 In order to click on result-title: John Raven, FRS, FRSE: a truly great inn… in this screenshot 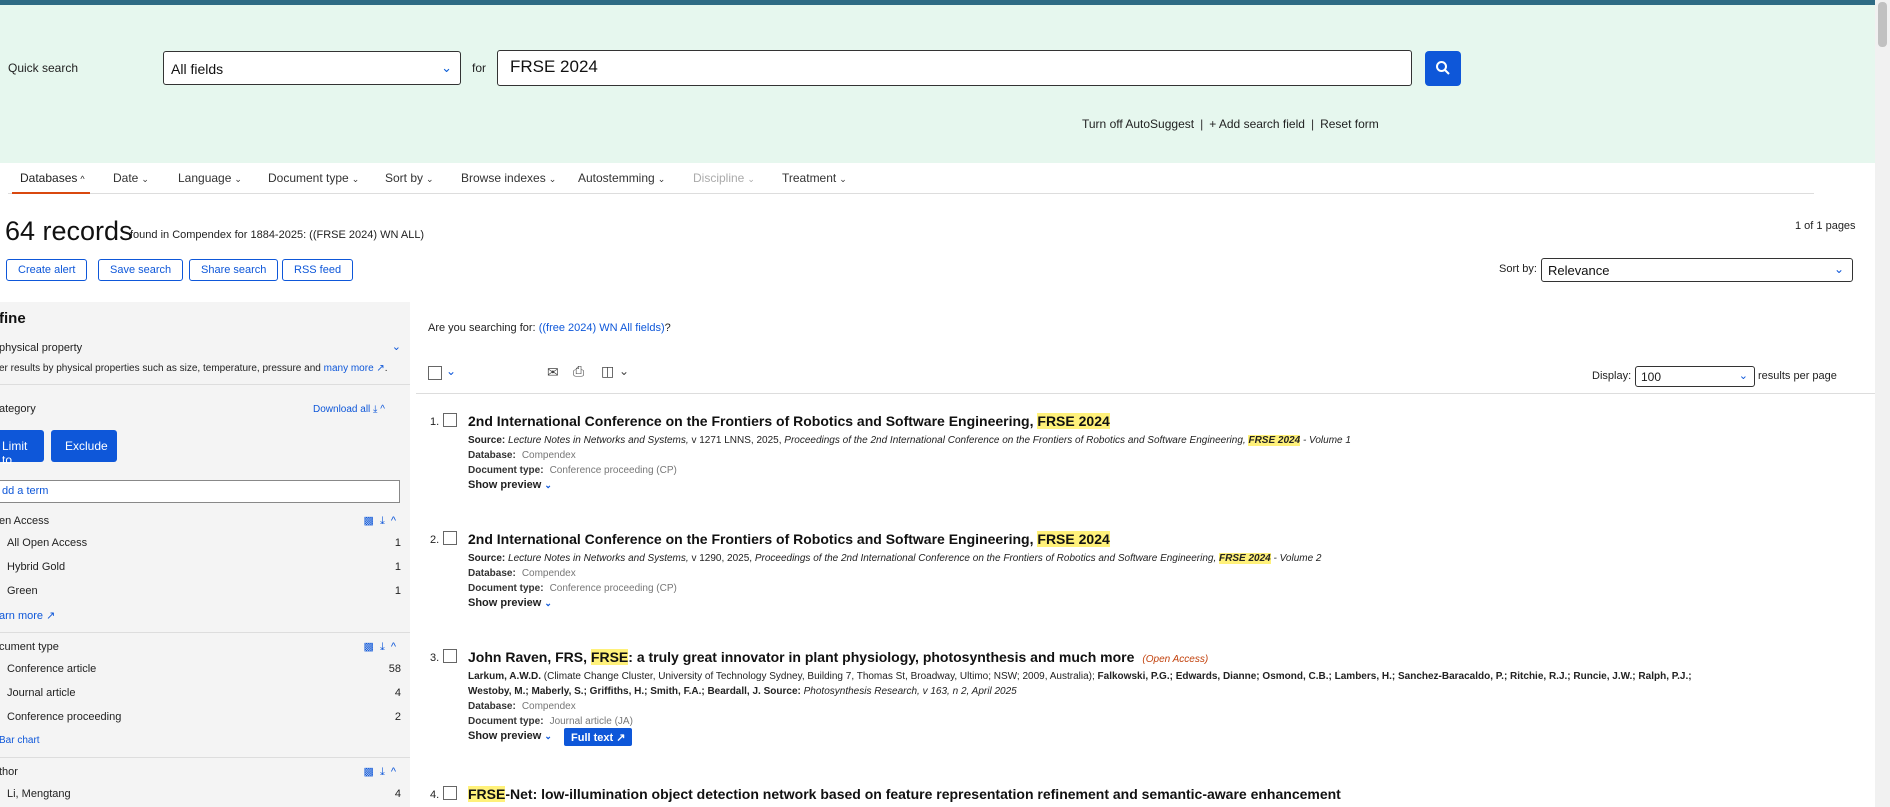, I will do `click(838, 657)`.